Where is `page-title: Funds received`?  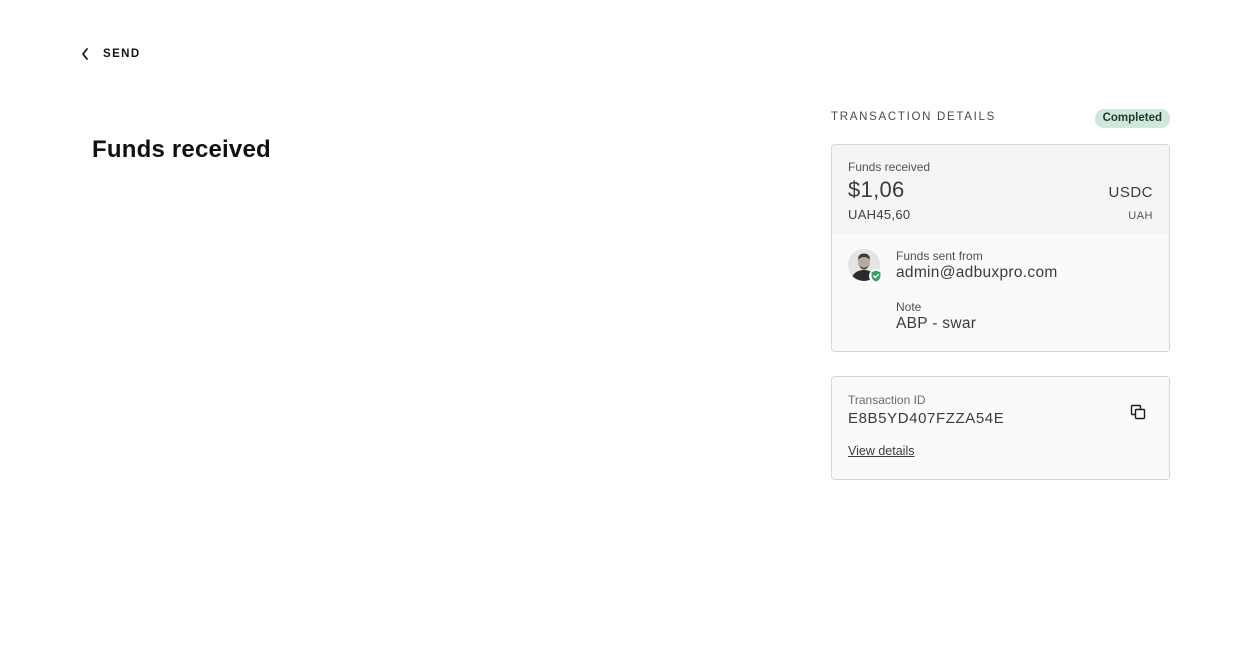
page-title: Funds received is located at coordinates (181, 149).